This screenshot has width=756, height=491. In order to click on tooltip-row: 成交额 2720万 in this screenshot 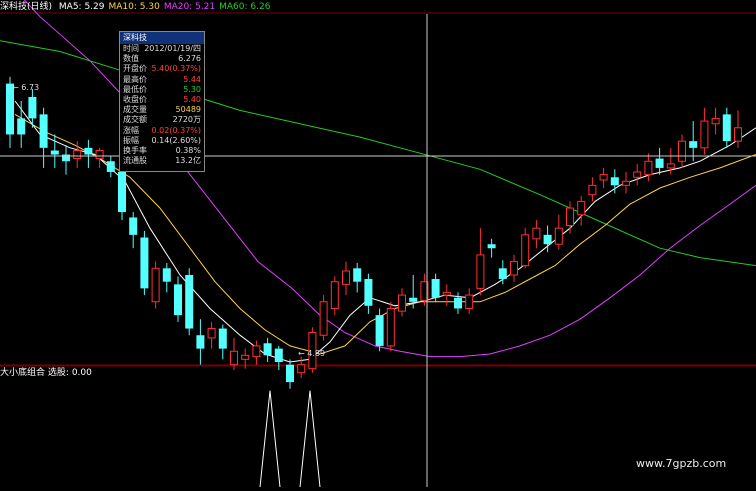, I will do `click(162, 120)`.